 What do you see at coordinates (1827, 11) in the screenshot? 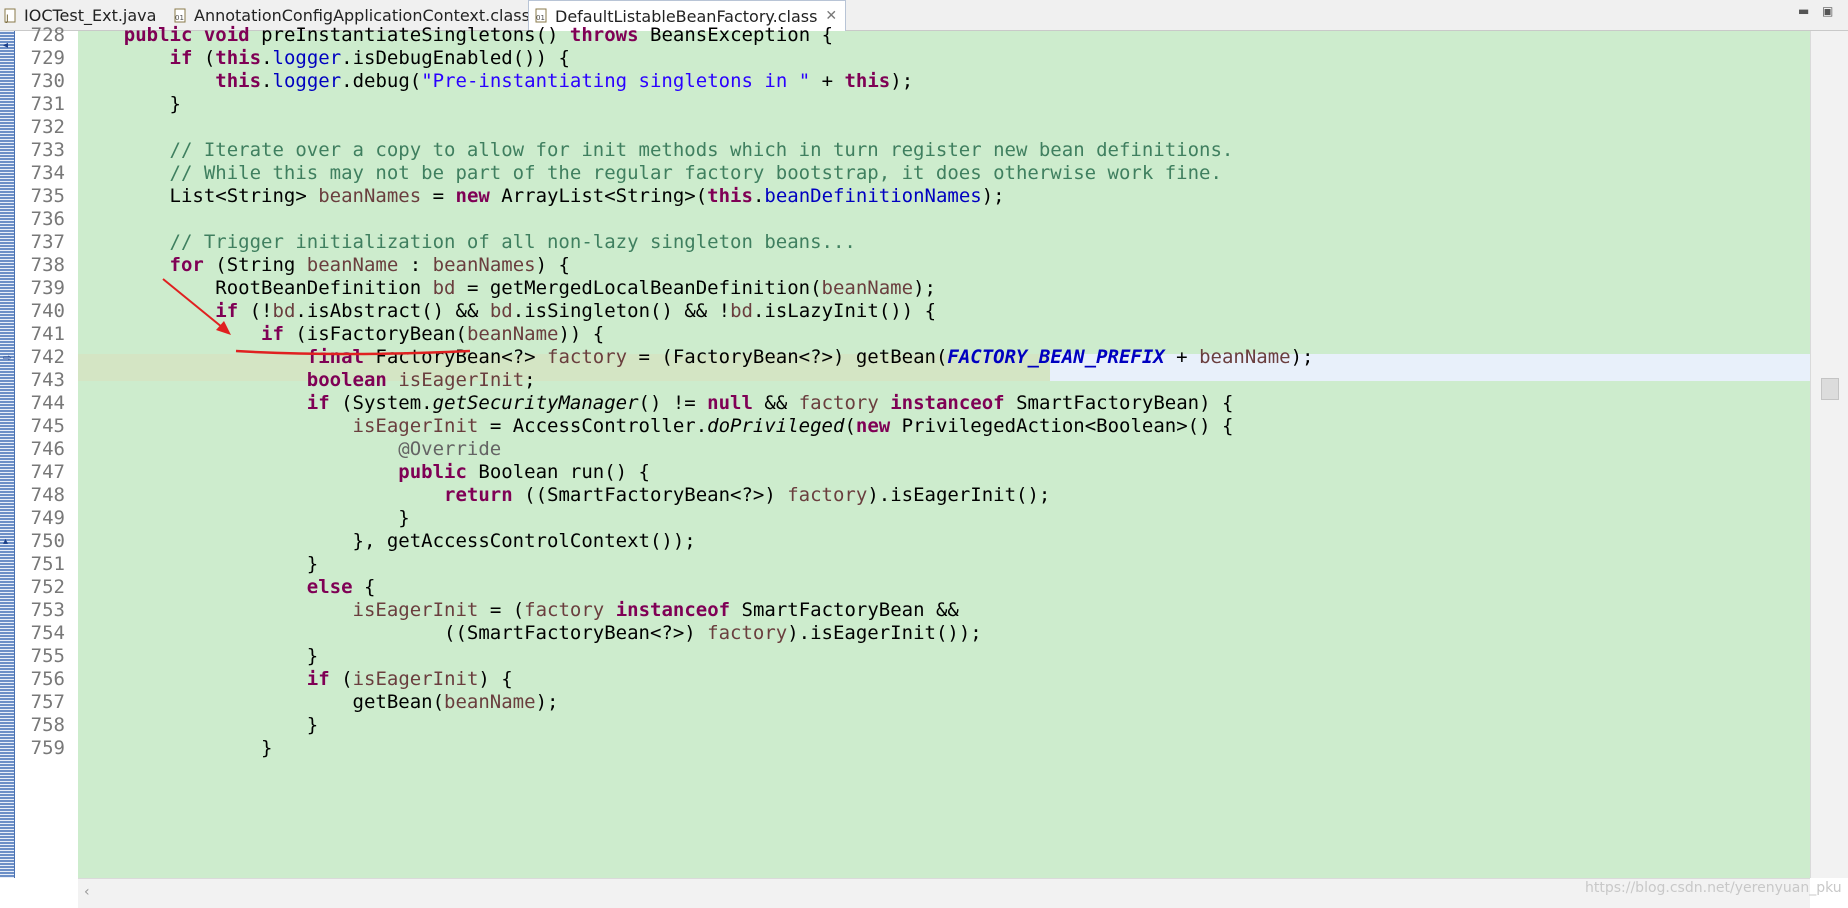
I see `maximize-icon: ▣` at bounding box center [1827, 11].